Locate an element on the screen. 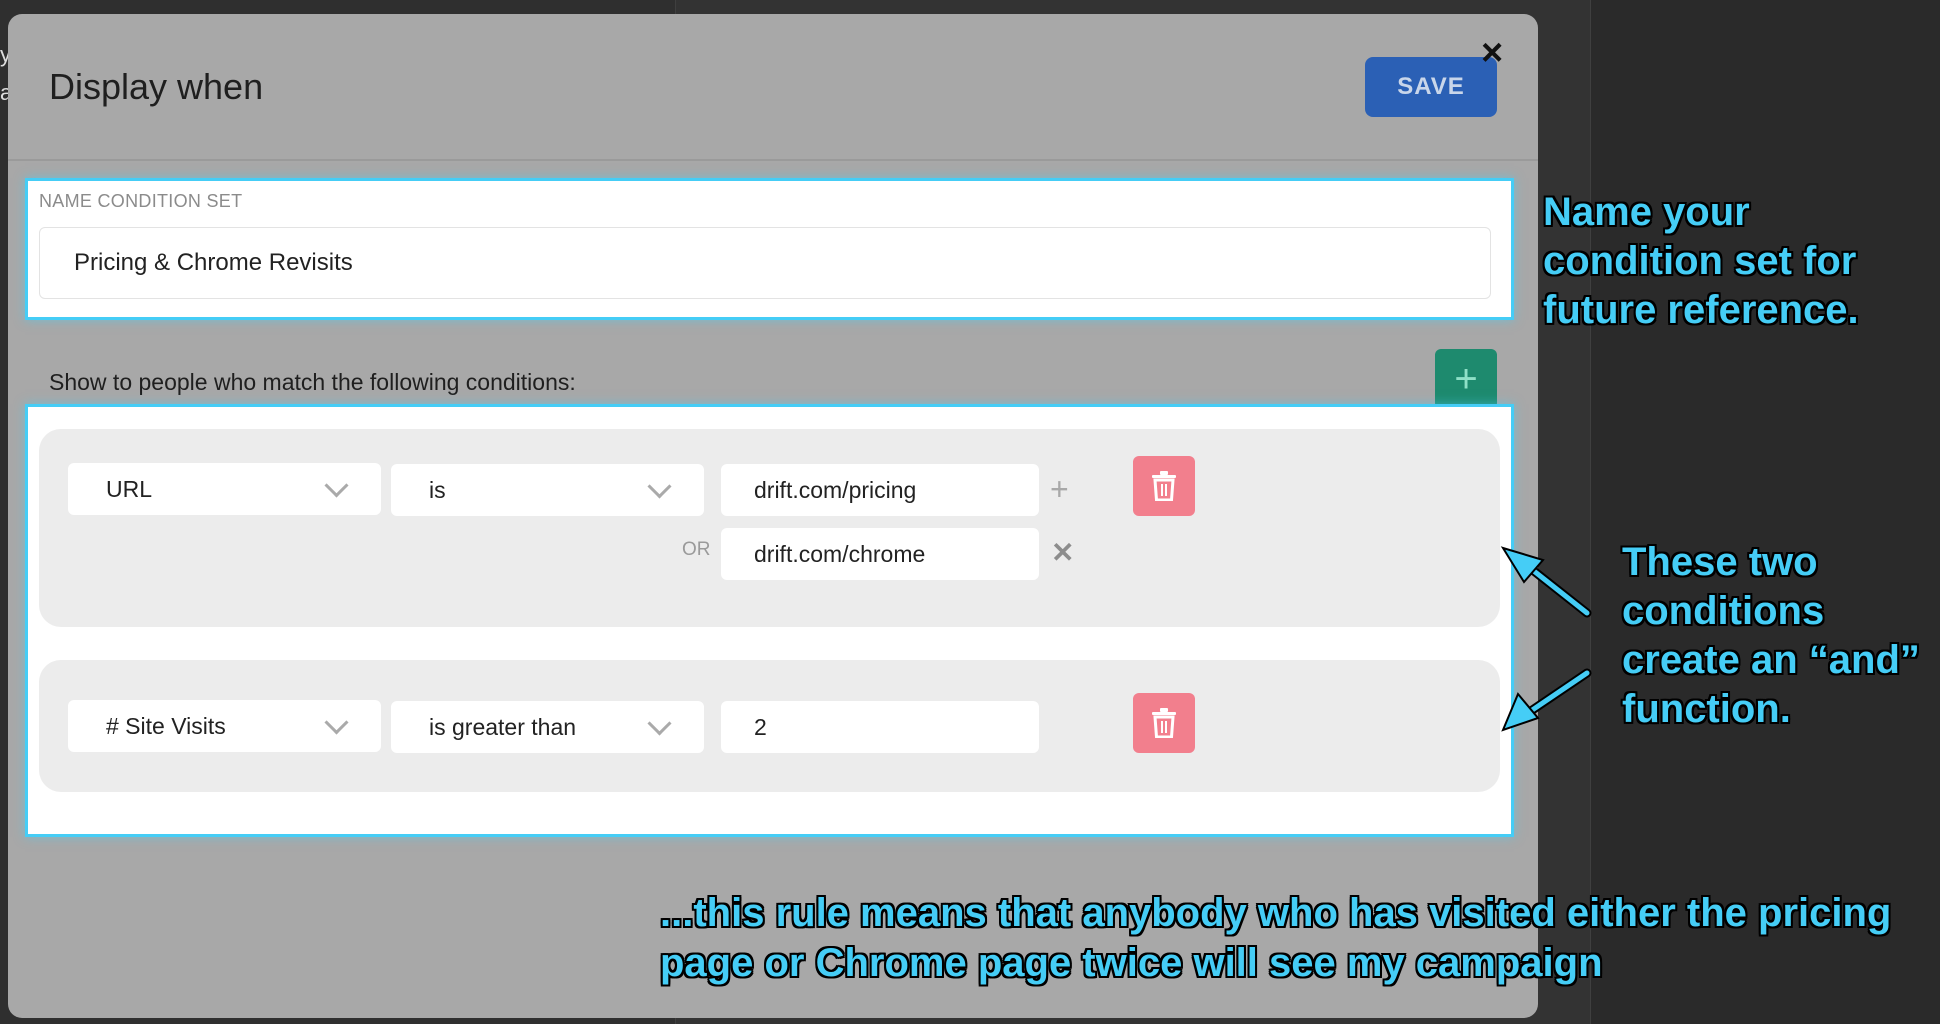 This screenshot has height=1024, width=1940. annotation-arrows is located at coordinates (1546, 639).